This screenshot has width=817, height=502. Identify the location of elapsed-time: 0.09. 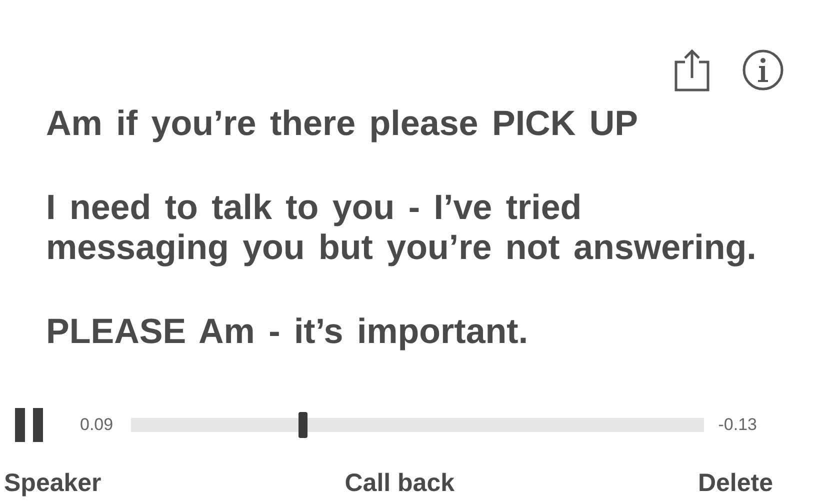
(97, 425).